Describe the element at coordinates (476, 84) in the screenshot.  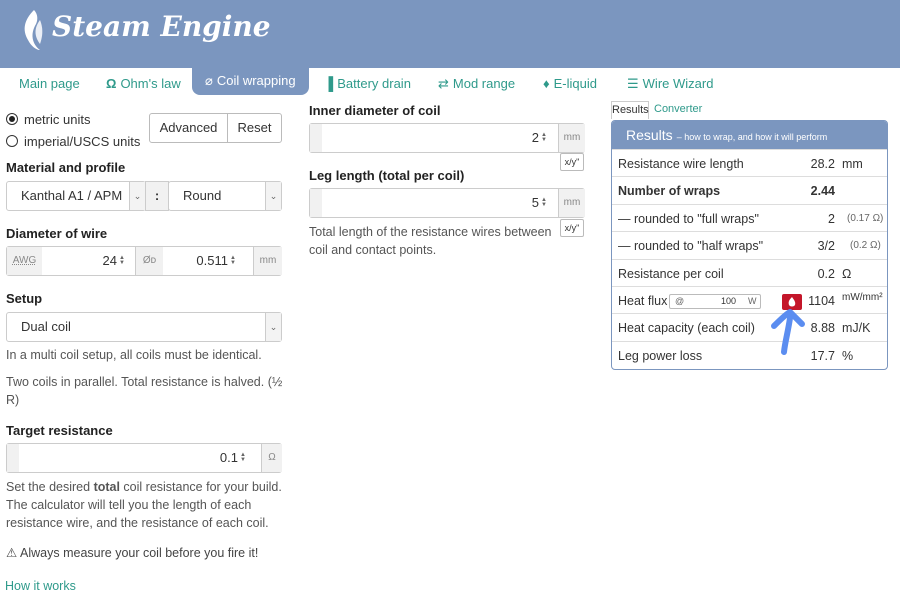
I see `tab-mod-range: ⇄ Mod range` at that location.